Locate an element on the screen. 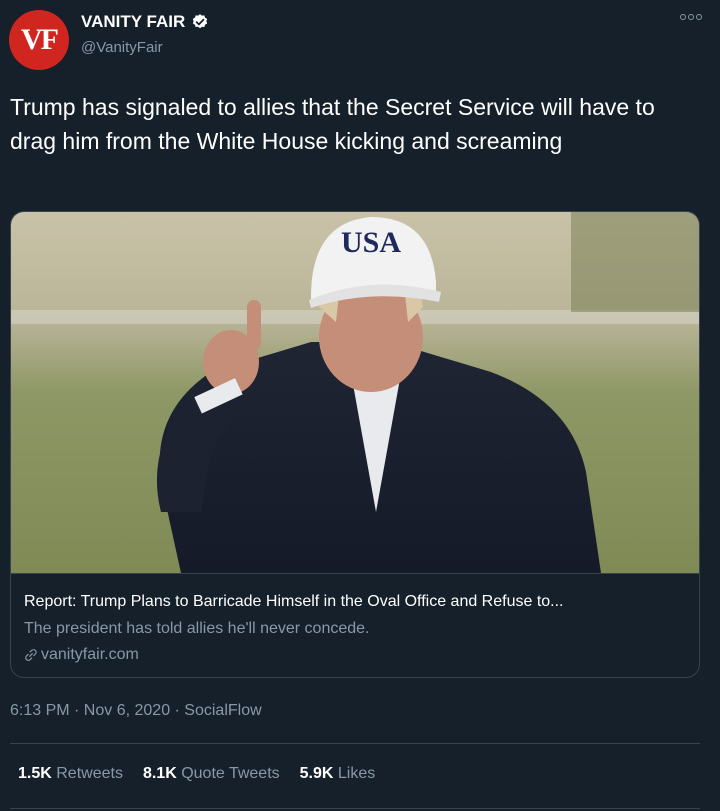  quote-tweets-stat: 8.1K Quote Tweets is located at coordinates (211, 774).